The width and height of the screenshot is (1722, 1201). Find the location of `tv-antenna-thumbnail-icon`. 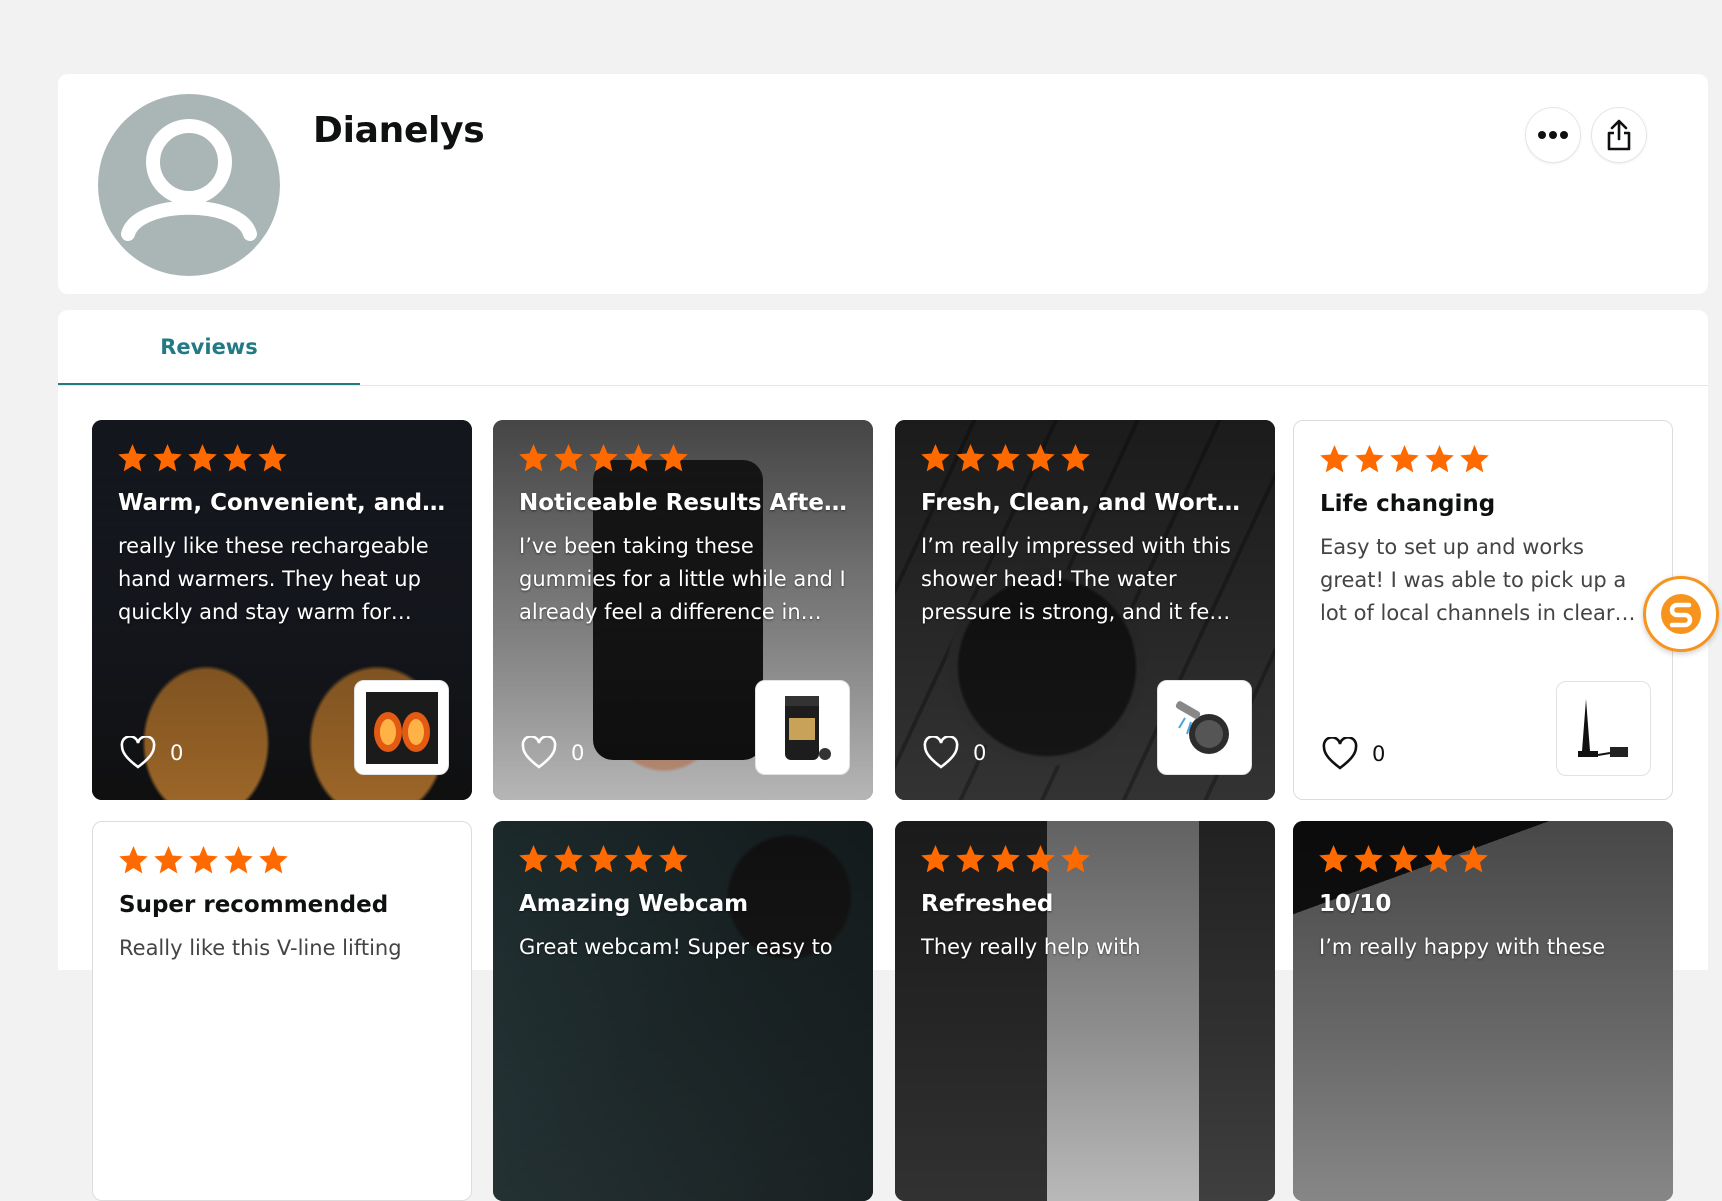

tv-antenna-thumbnail-icon is located at coordinates (1602, 727).